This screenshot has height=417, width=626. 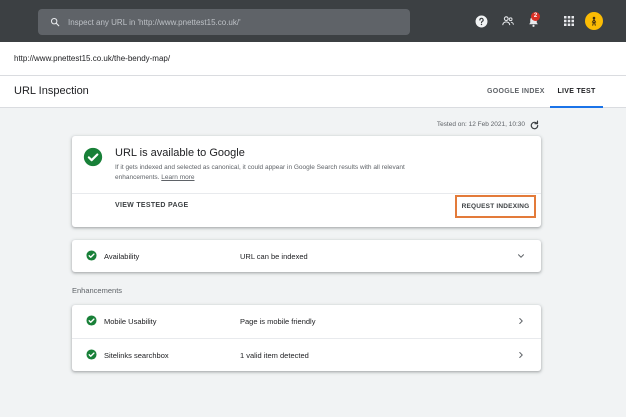 I want to click on page-header: URL Inspection GOOGLE INDEX LIVE TEST, so click(x=313, y=92).